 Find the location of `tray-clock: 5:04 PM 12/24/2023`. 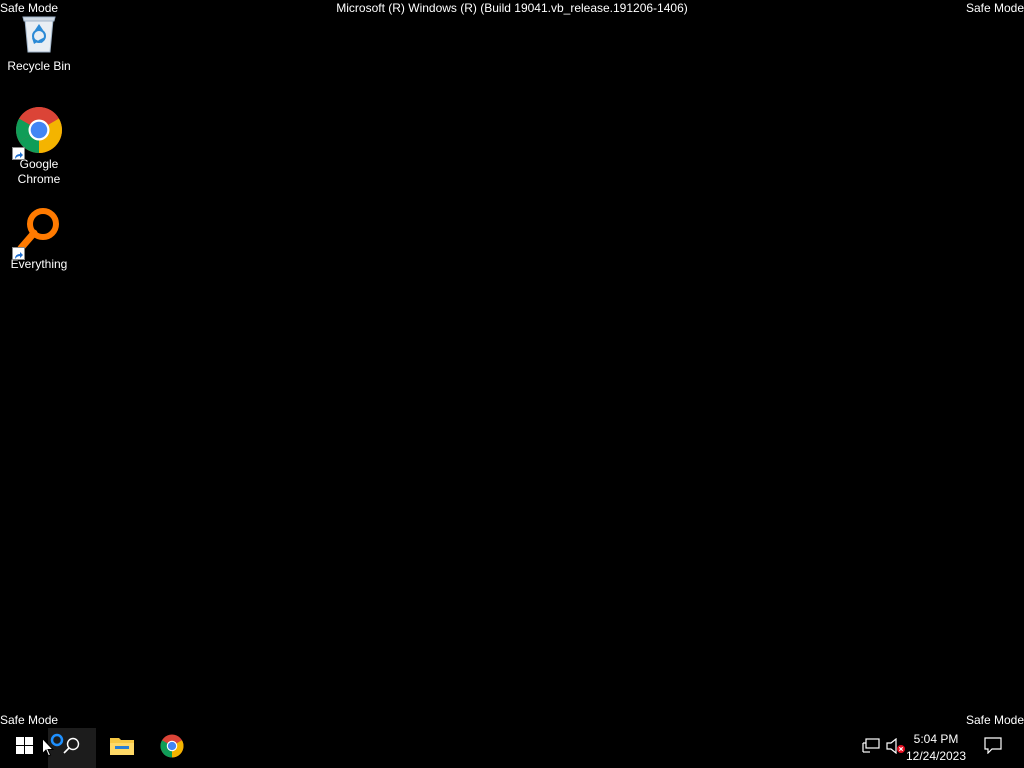

tray-clock: 5:04 PM 12/24/2023 is located at coordinates (936, 748).